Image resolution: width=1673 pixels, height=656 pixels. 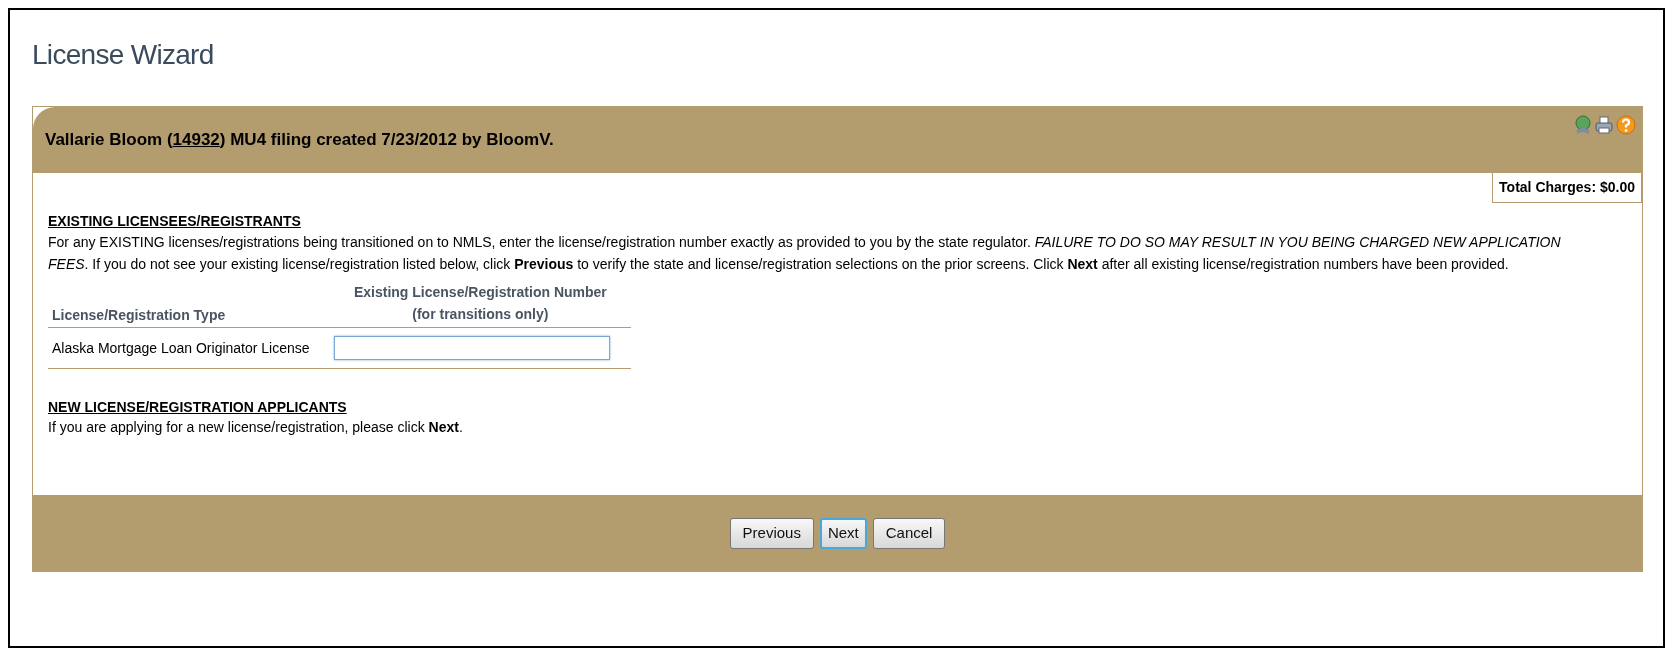 I want to click on column-header: Existing License/Registration Number (for transitions only), so click(x=480, y=304).